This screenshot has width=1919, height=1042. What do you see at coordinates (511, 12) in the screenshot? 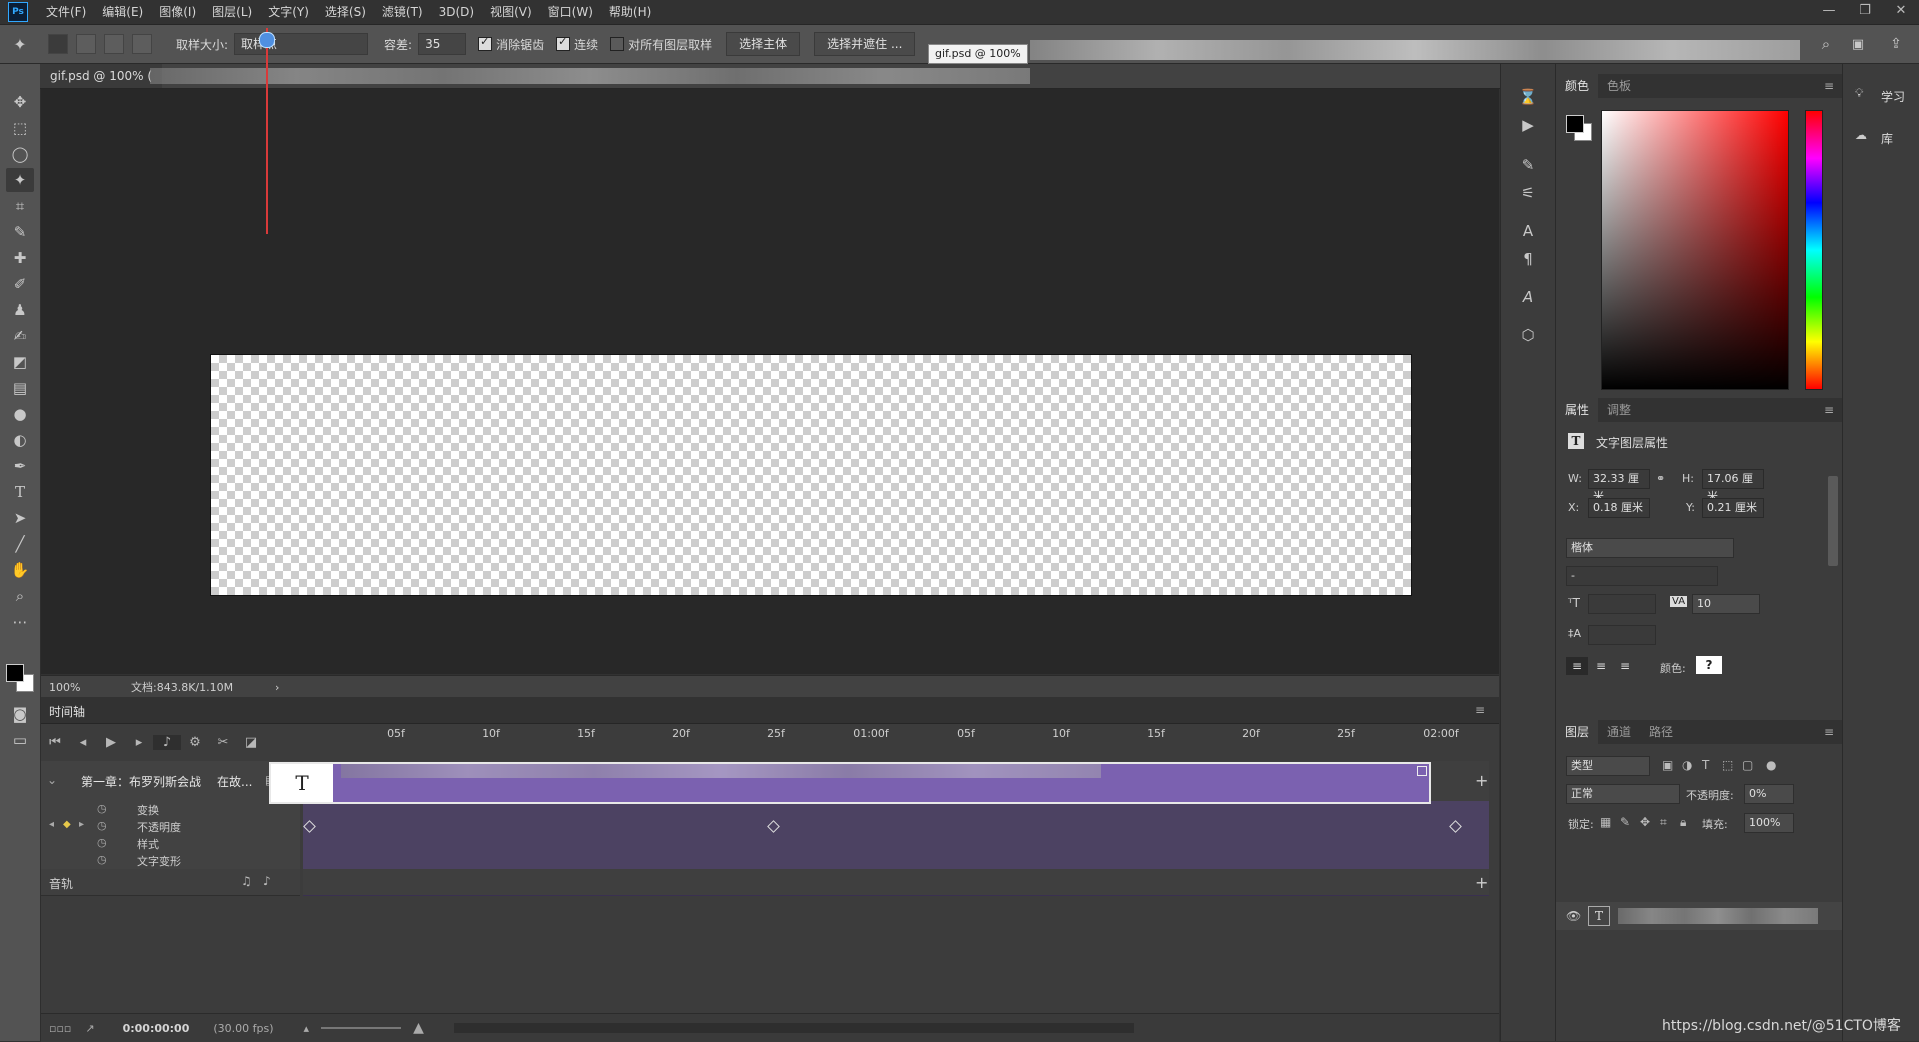
I see `menu-view: 视图(V)` at bounding box center [511, 12].